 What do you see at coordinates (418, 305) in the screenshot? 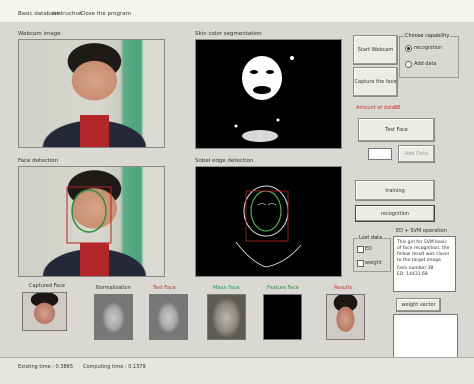
I see `weight-vector-button: weight vector` at bounding box center [418, 305].